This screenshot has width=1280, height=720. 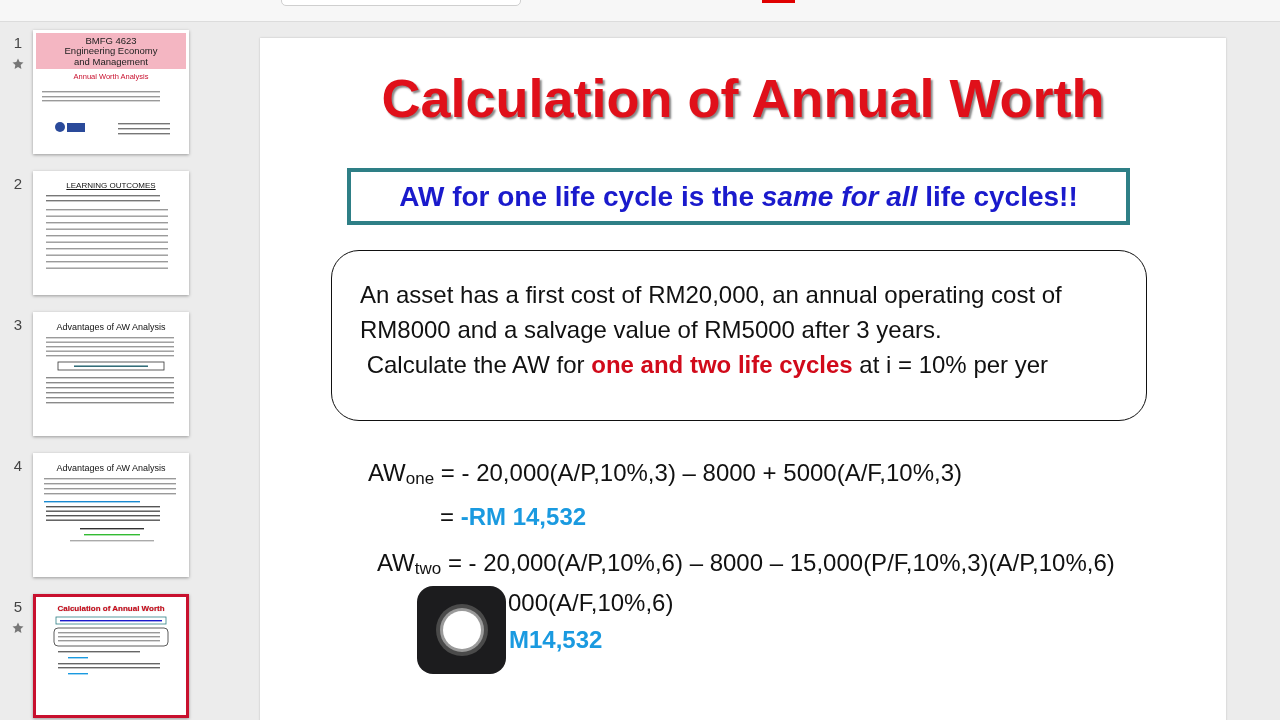 I want to click on slide-thumbnail: LEARNING OUTCOMES, so click(x=111, y=233).